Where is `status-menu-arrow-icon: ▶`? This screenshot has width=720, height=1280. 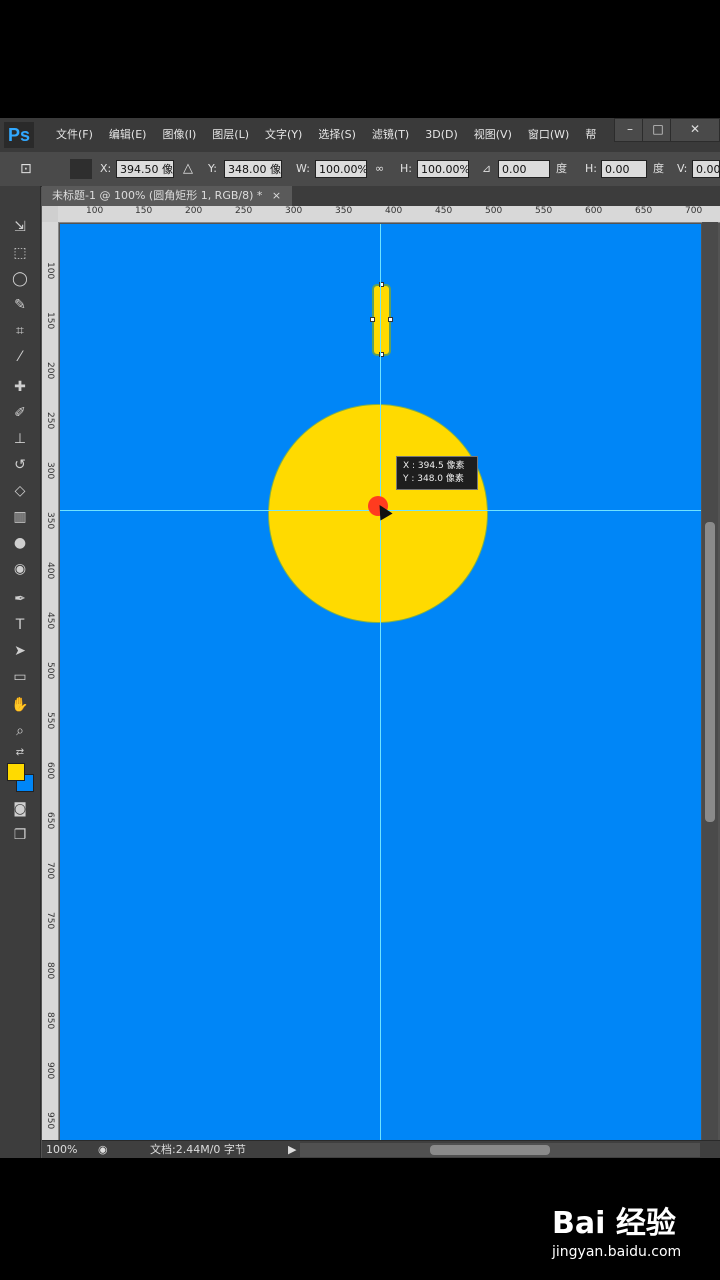 status-menu-arrow-icon: ▶ is located at coordinates (292, 1149).